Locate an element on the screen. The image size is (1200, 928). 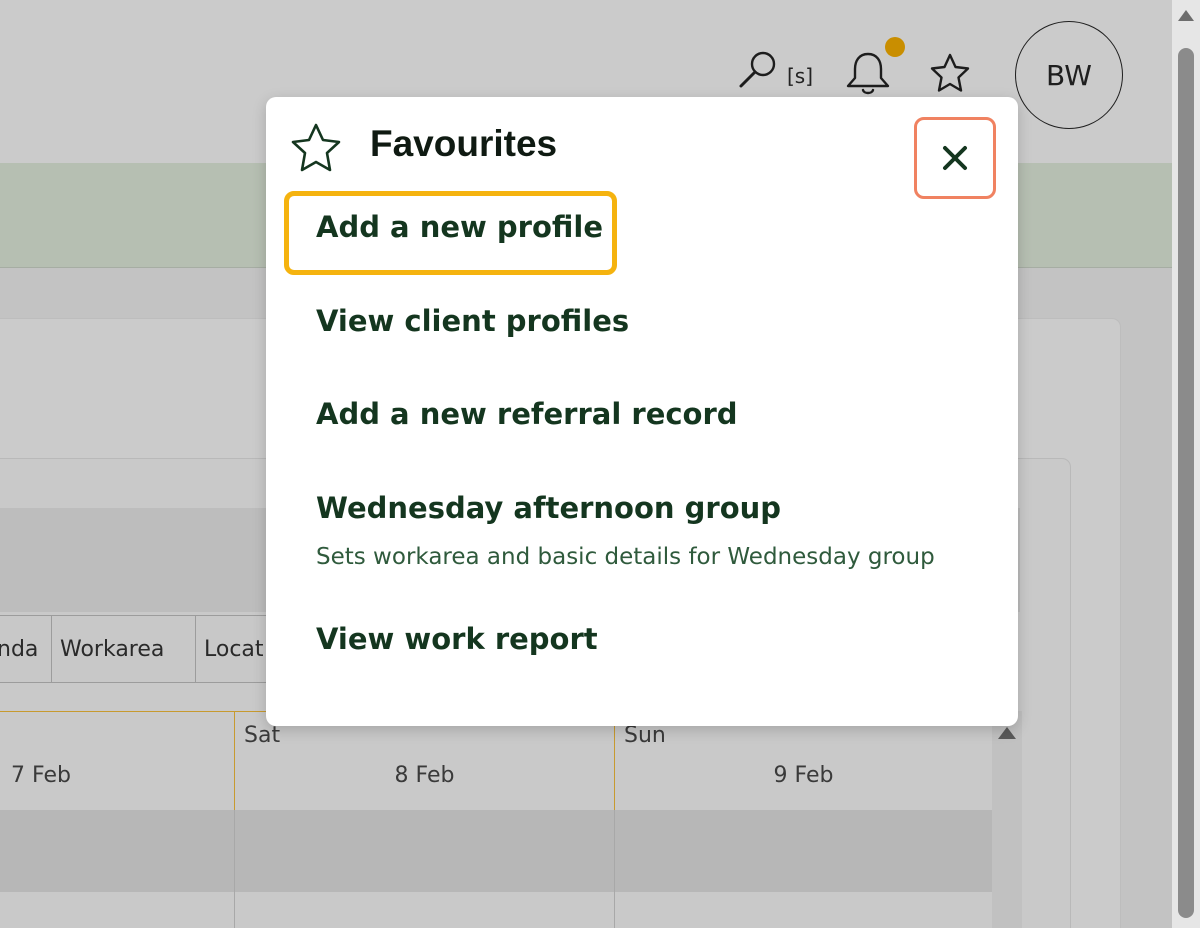
page-scrollbar is located at coordinates (1186, 464).